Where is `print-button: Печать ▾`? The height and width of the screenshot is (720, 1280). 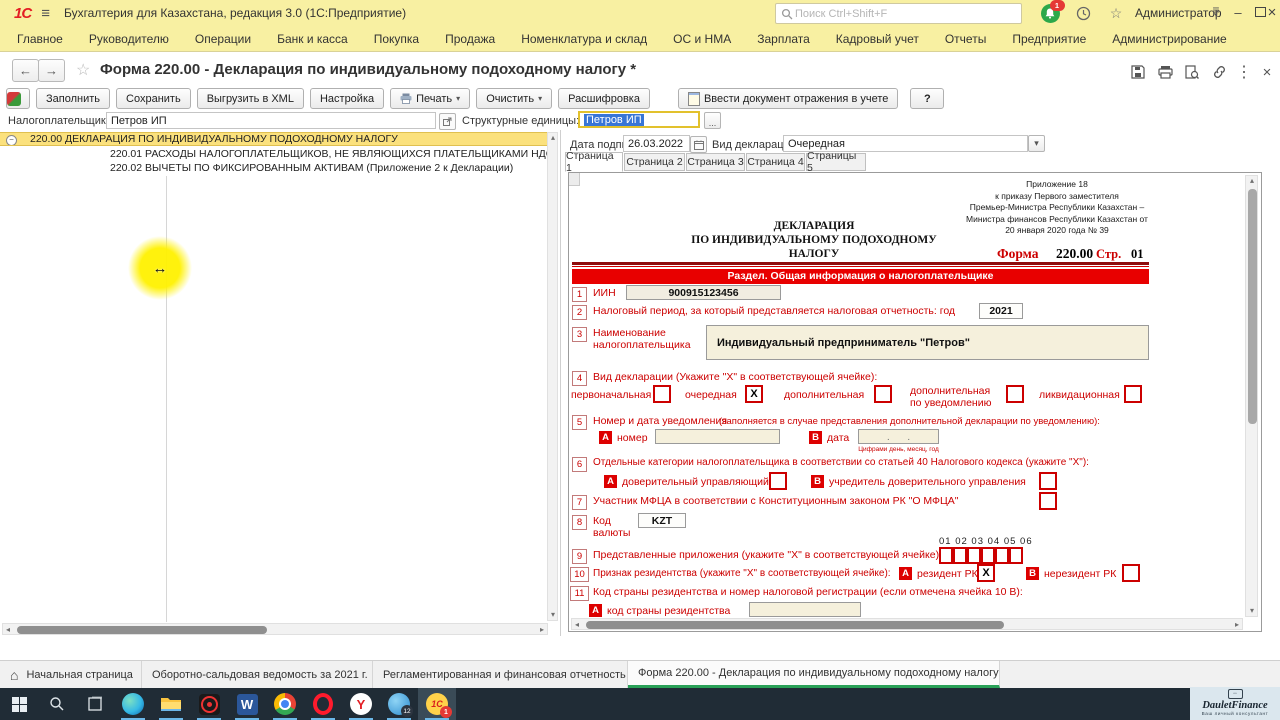
print-button: Печать ▾ is located at coordinates (430, 98).